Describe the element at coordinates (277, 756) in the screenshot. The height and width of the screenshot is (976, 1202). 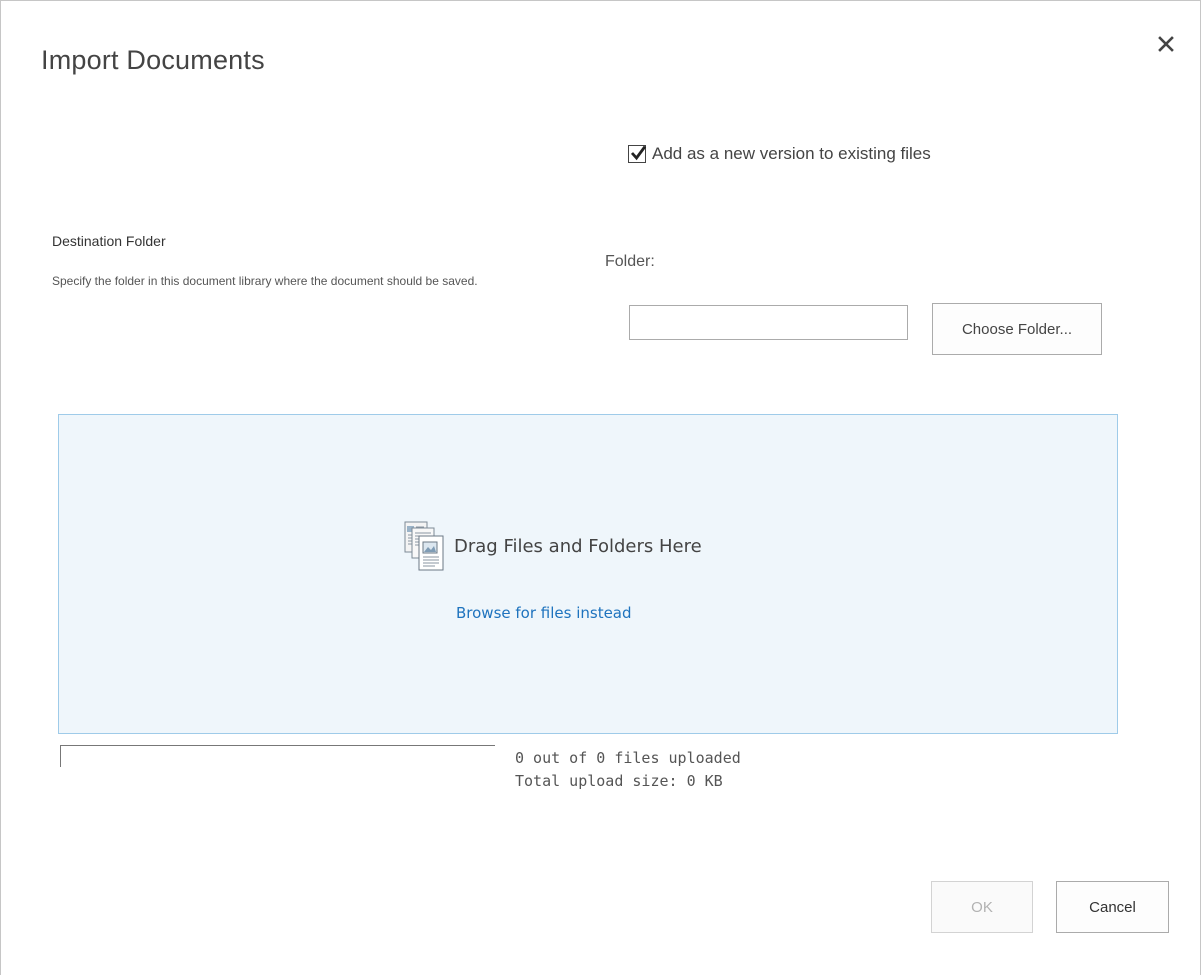
I see `upload-progress-bar` at that location.